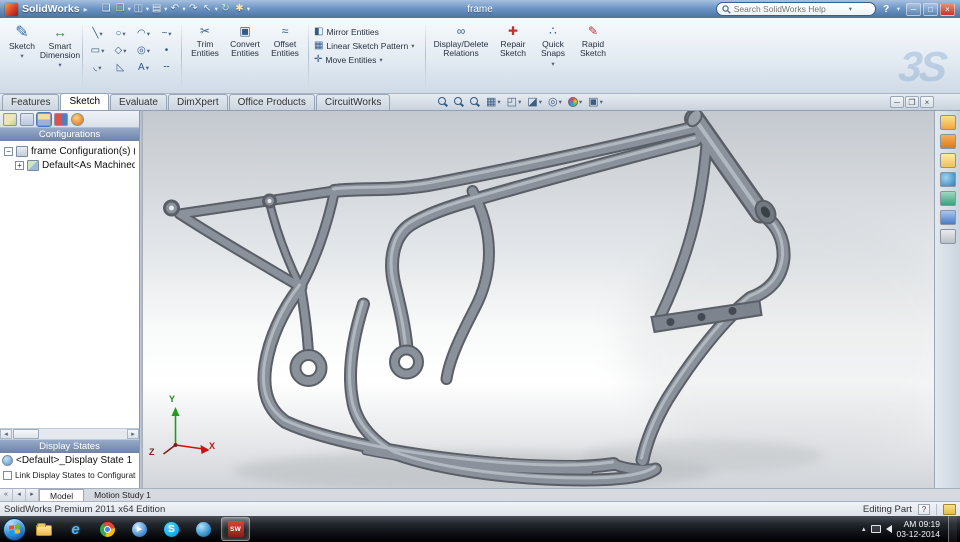 The height and width of the screenshot is (542, 960). What do you see at coordinates (138, 102) in the screenshot?
I see `tab-evaluate: Evaluate` at bounding box center [138, 102].